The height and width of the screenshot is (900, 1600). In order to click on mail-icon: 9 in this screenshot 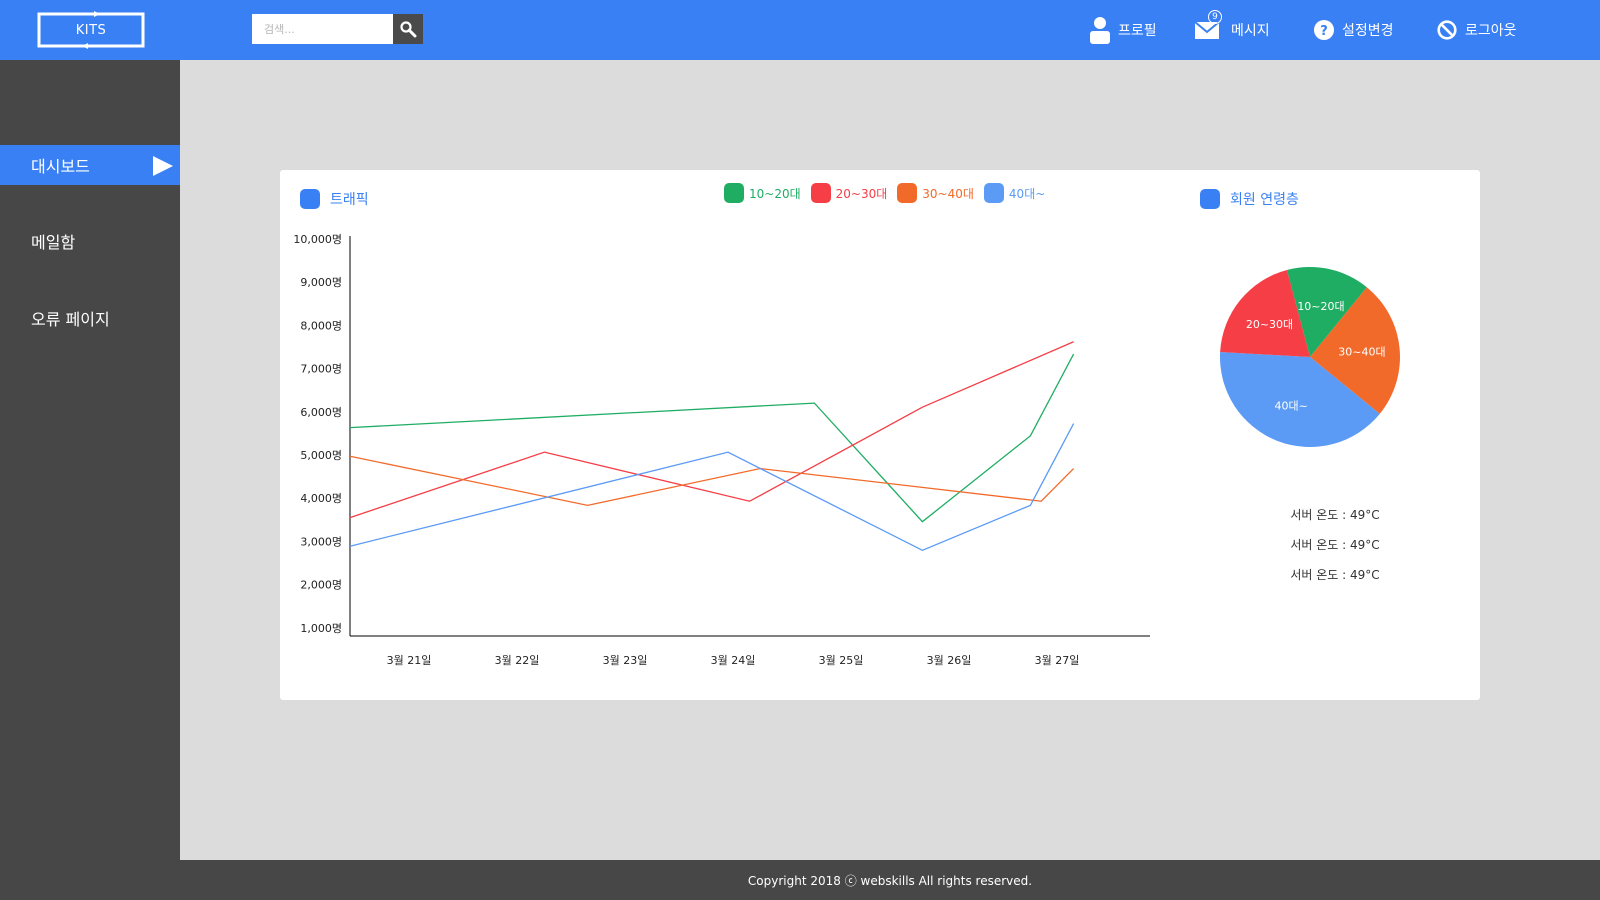, I will do `click(1208, 24)`.